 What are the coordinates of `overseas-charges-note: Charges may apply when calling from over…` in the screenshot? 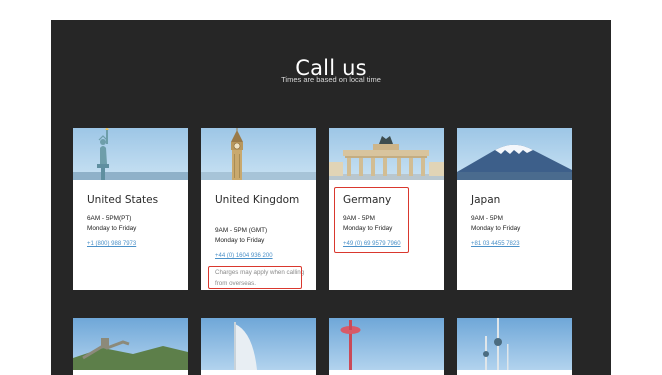 It's located at (260, 278).